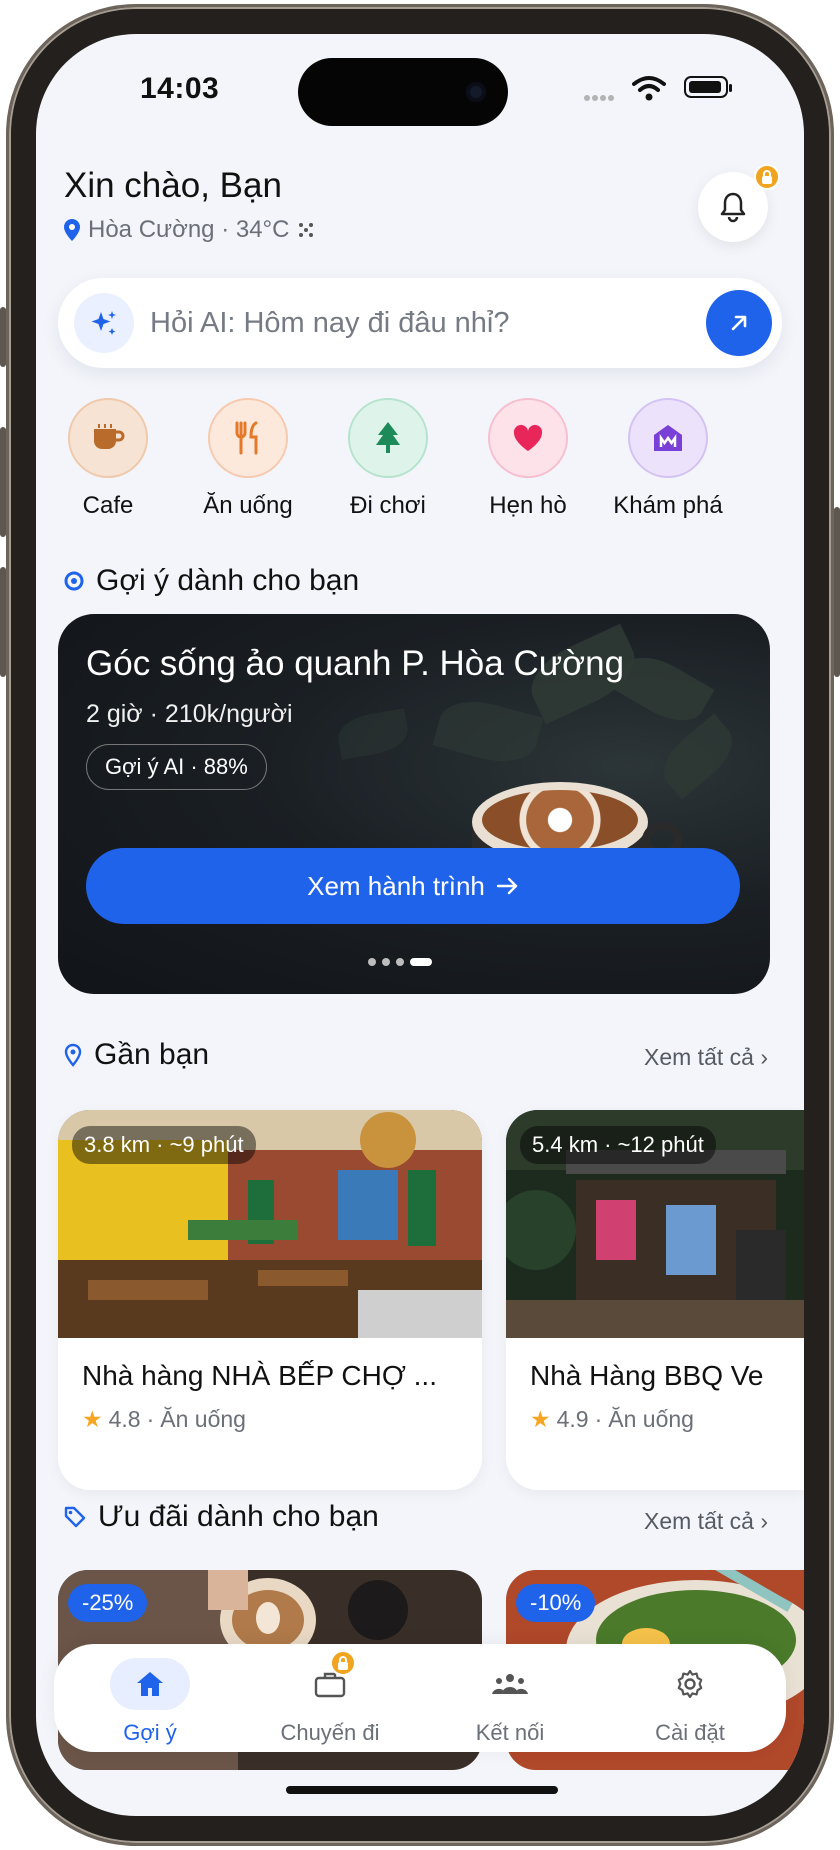 The height and width of the screenshot is (1850, 840). I want to click on camera-icon, so click(476, 92).